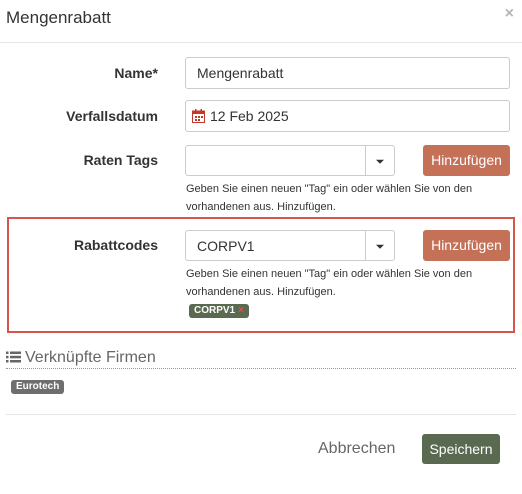 The image size is (522, 494). What do you see at coordinates (261, 368) in the screenshot?
I see `section-divider` at bounding box center [261, 368].